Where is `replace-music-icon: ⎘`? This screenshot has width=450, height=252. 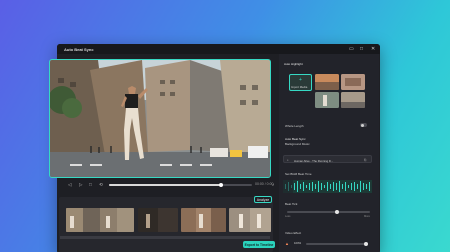
replace-music-icon: ⎘ is located at coordinates (365, 160).